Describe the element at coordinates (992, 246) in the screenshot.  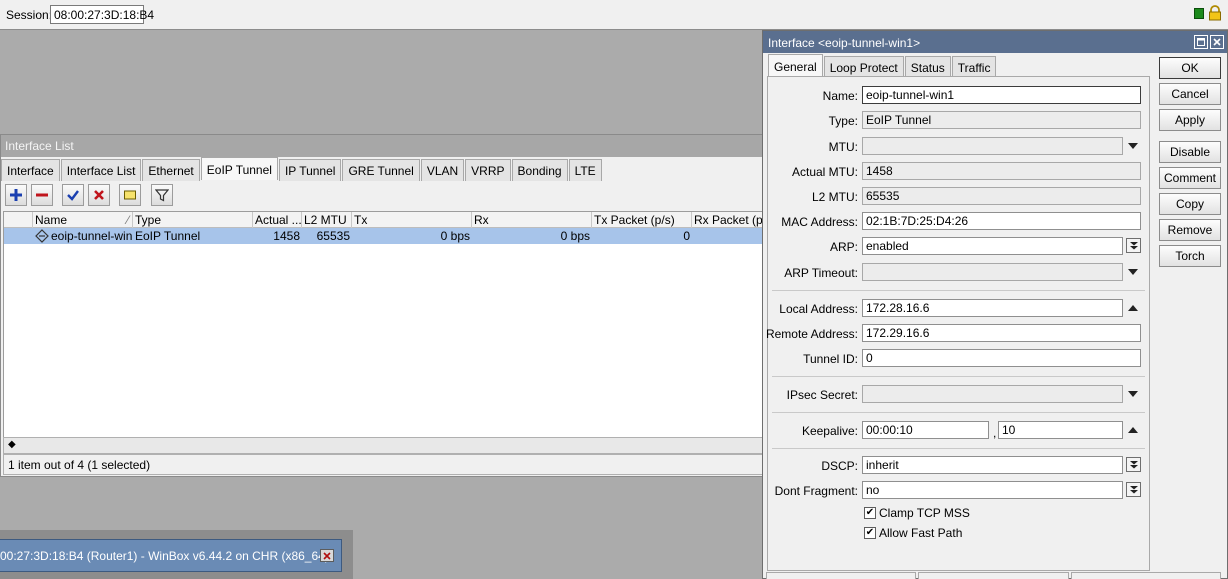
I see `arp-select: enabled` at that location.